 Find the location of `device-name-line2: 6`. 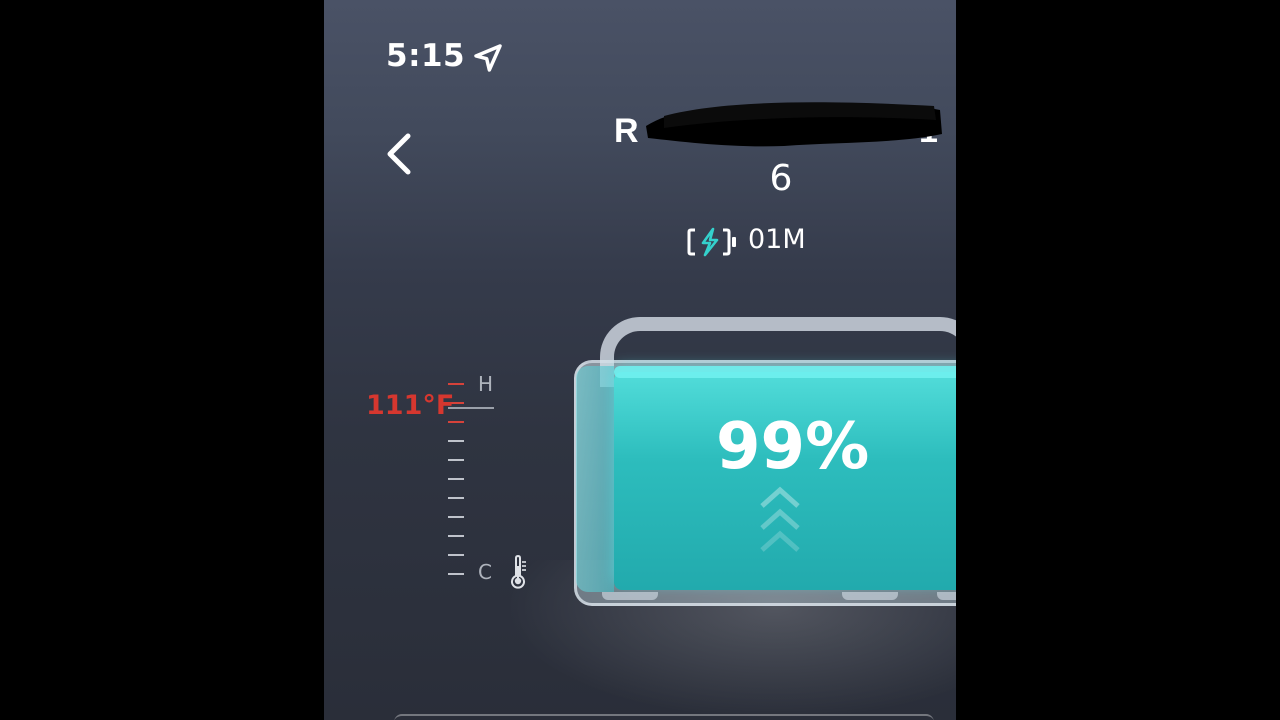

device-name-line2: 6 is located at coordinates (781, 178).